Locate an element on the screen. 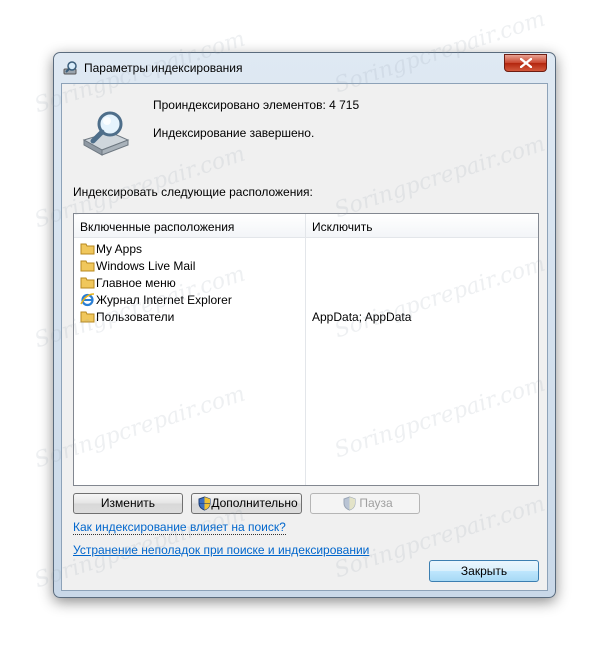  column-header-exclude: Исключить is located at coordinates (342, 227).